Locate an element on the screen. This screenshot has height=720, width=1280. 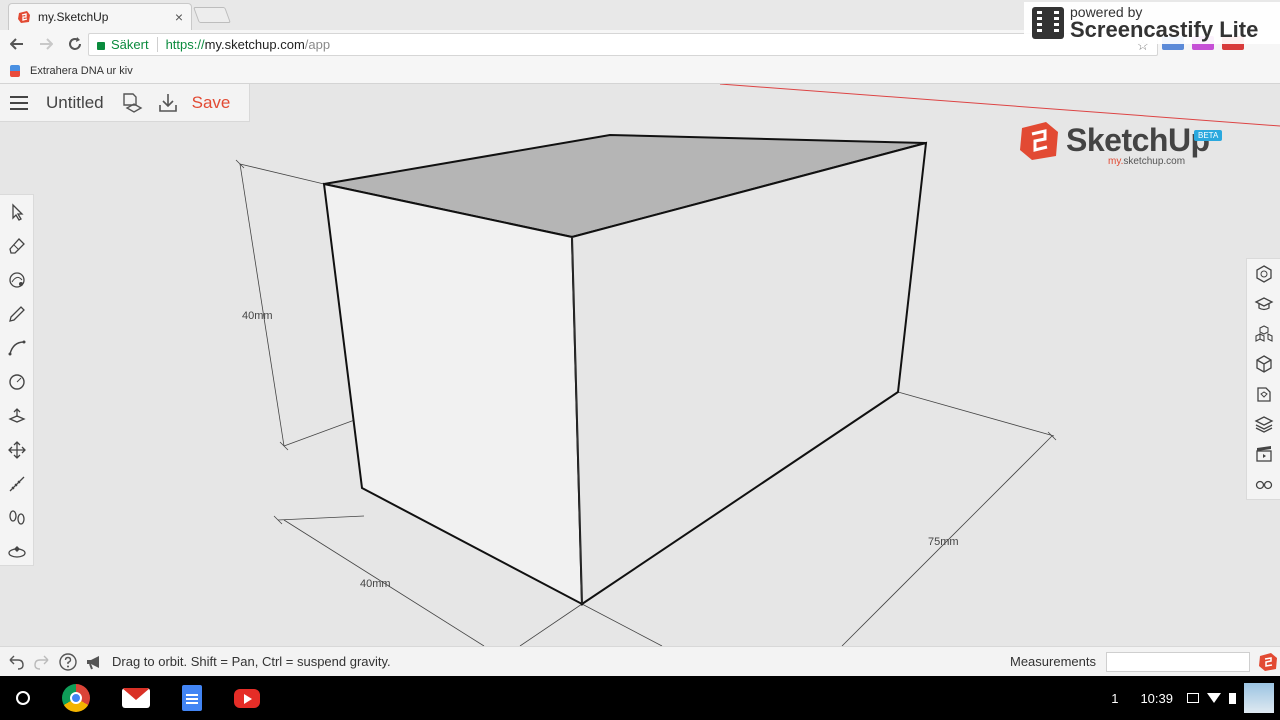
footprints-icon is located at coordinates (17, 517).